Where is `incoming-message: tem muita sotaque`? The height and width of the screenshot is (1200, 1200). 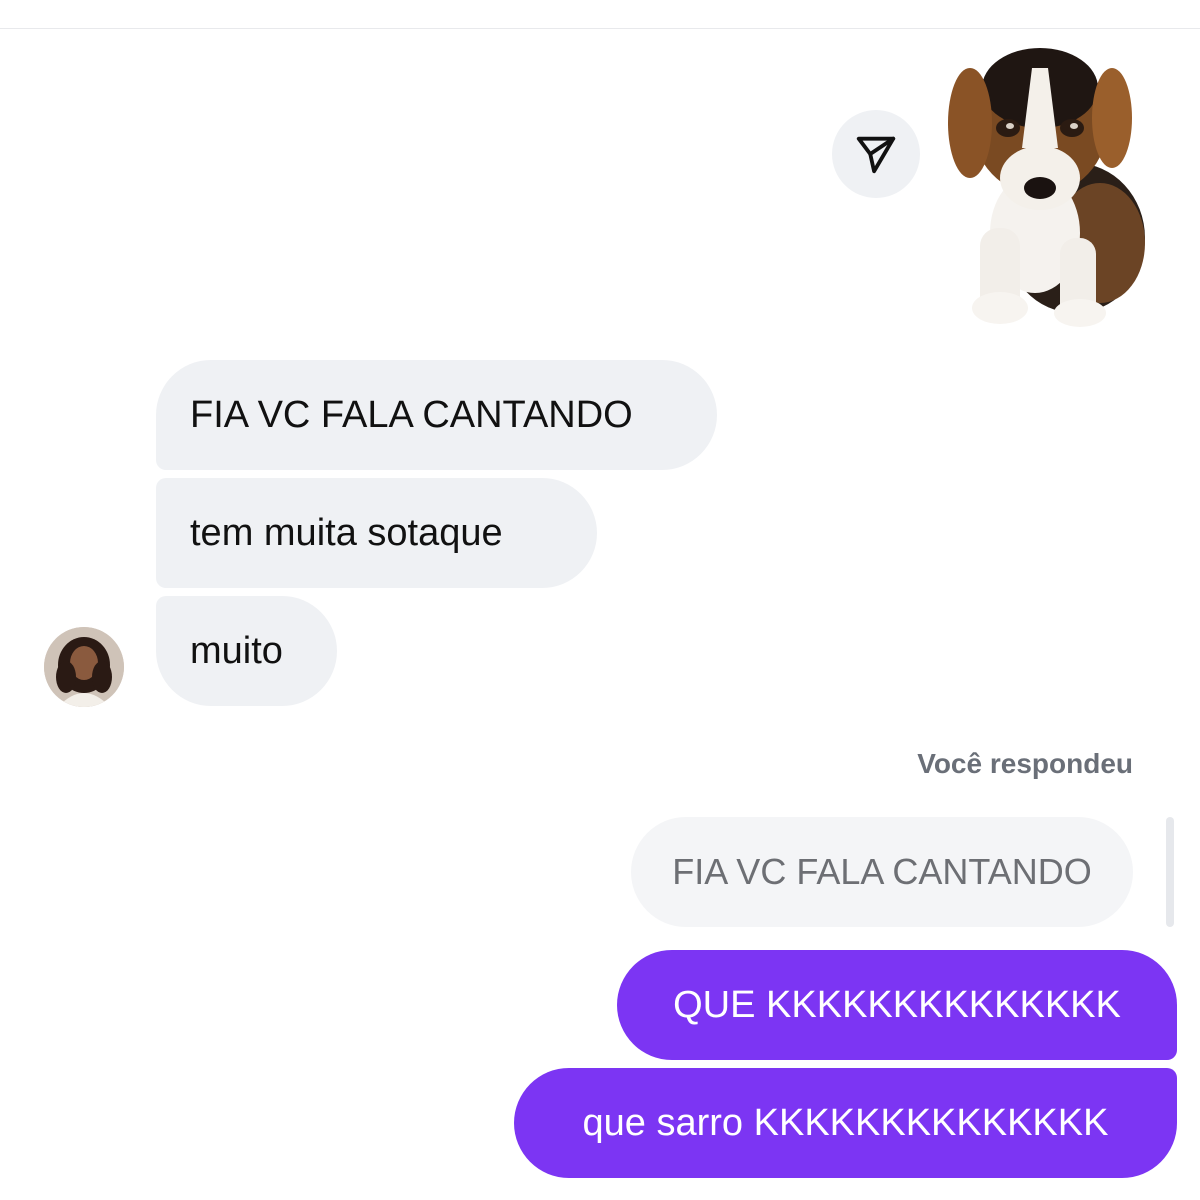 incoming-message: tem muita sotaque is located at coordinates (376, 533).